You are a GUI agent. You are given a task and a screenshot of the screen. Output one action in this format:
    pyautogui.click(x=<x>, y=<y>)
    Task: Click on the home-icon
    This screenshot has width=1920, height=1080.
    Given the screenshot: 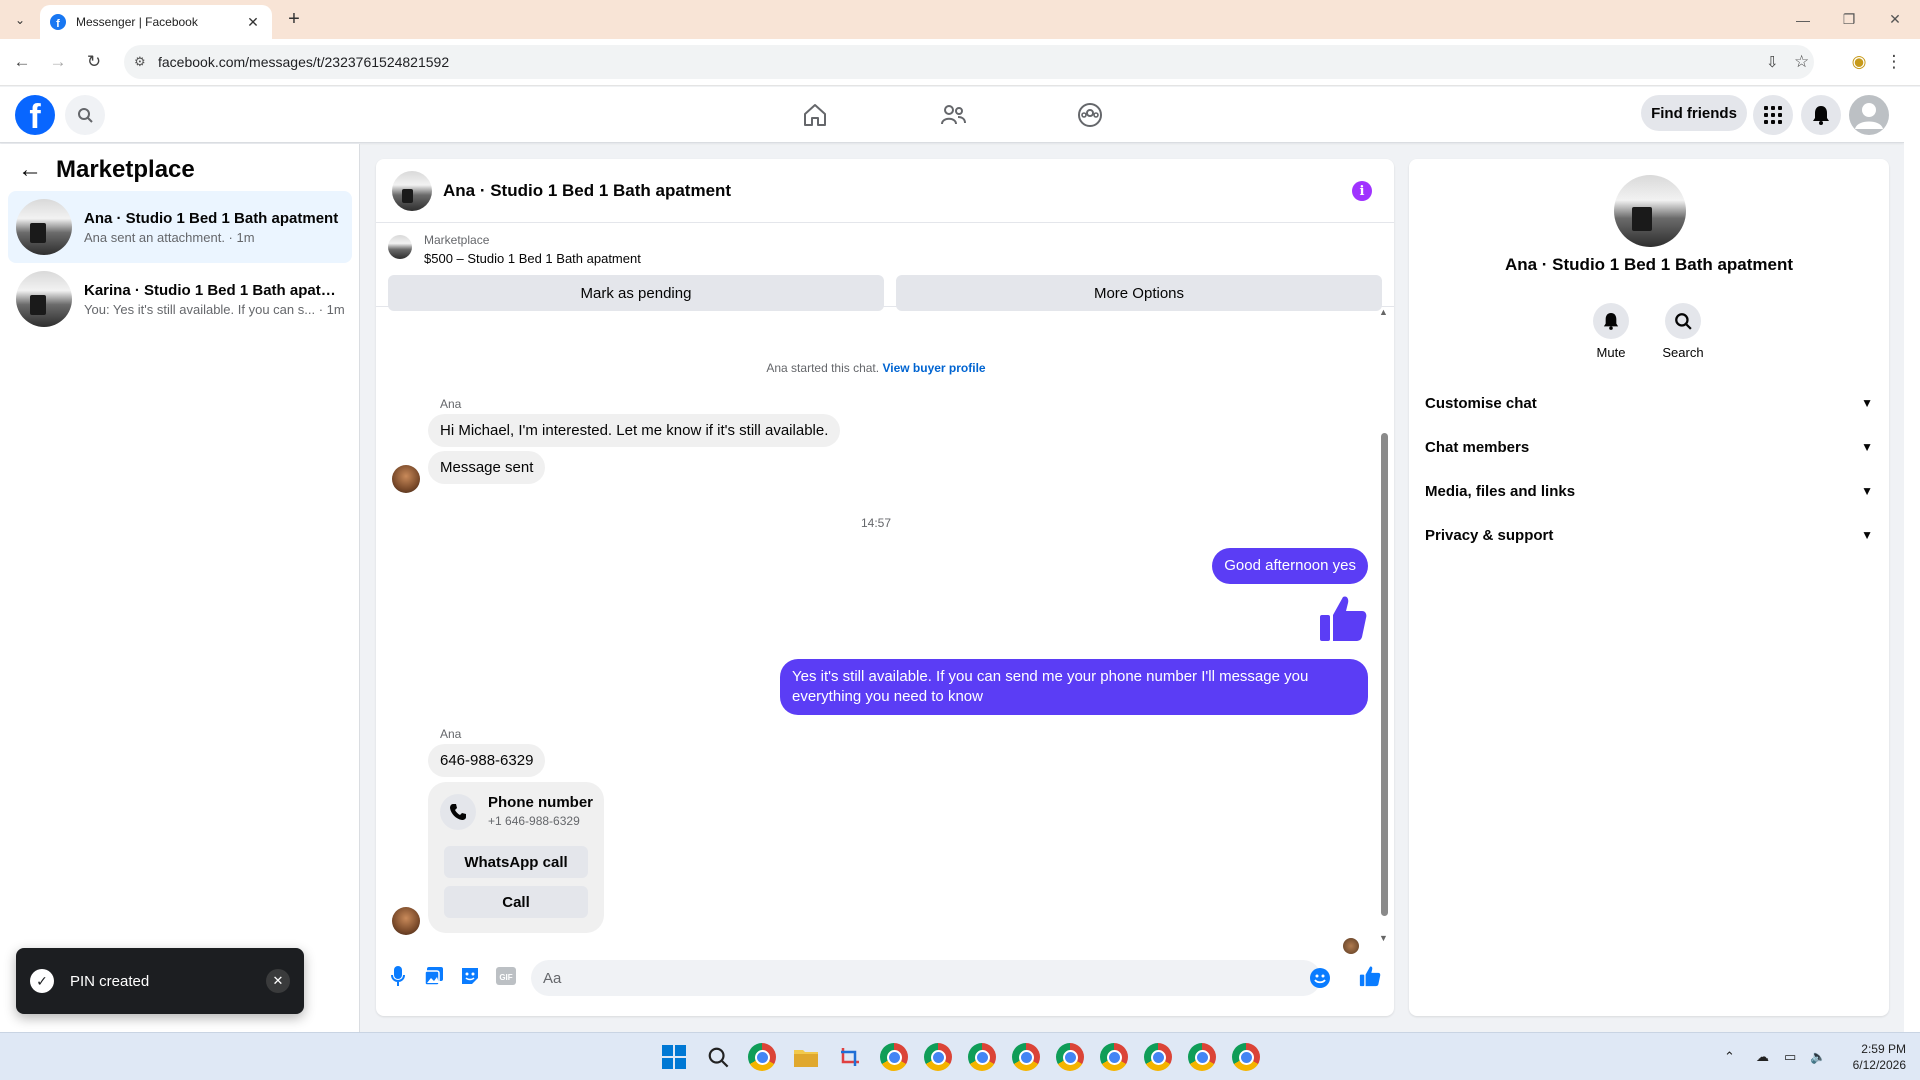 What is the action you would take?
    pyautogui.click(x=815, y=115)
    